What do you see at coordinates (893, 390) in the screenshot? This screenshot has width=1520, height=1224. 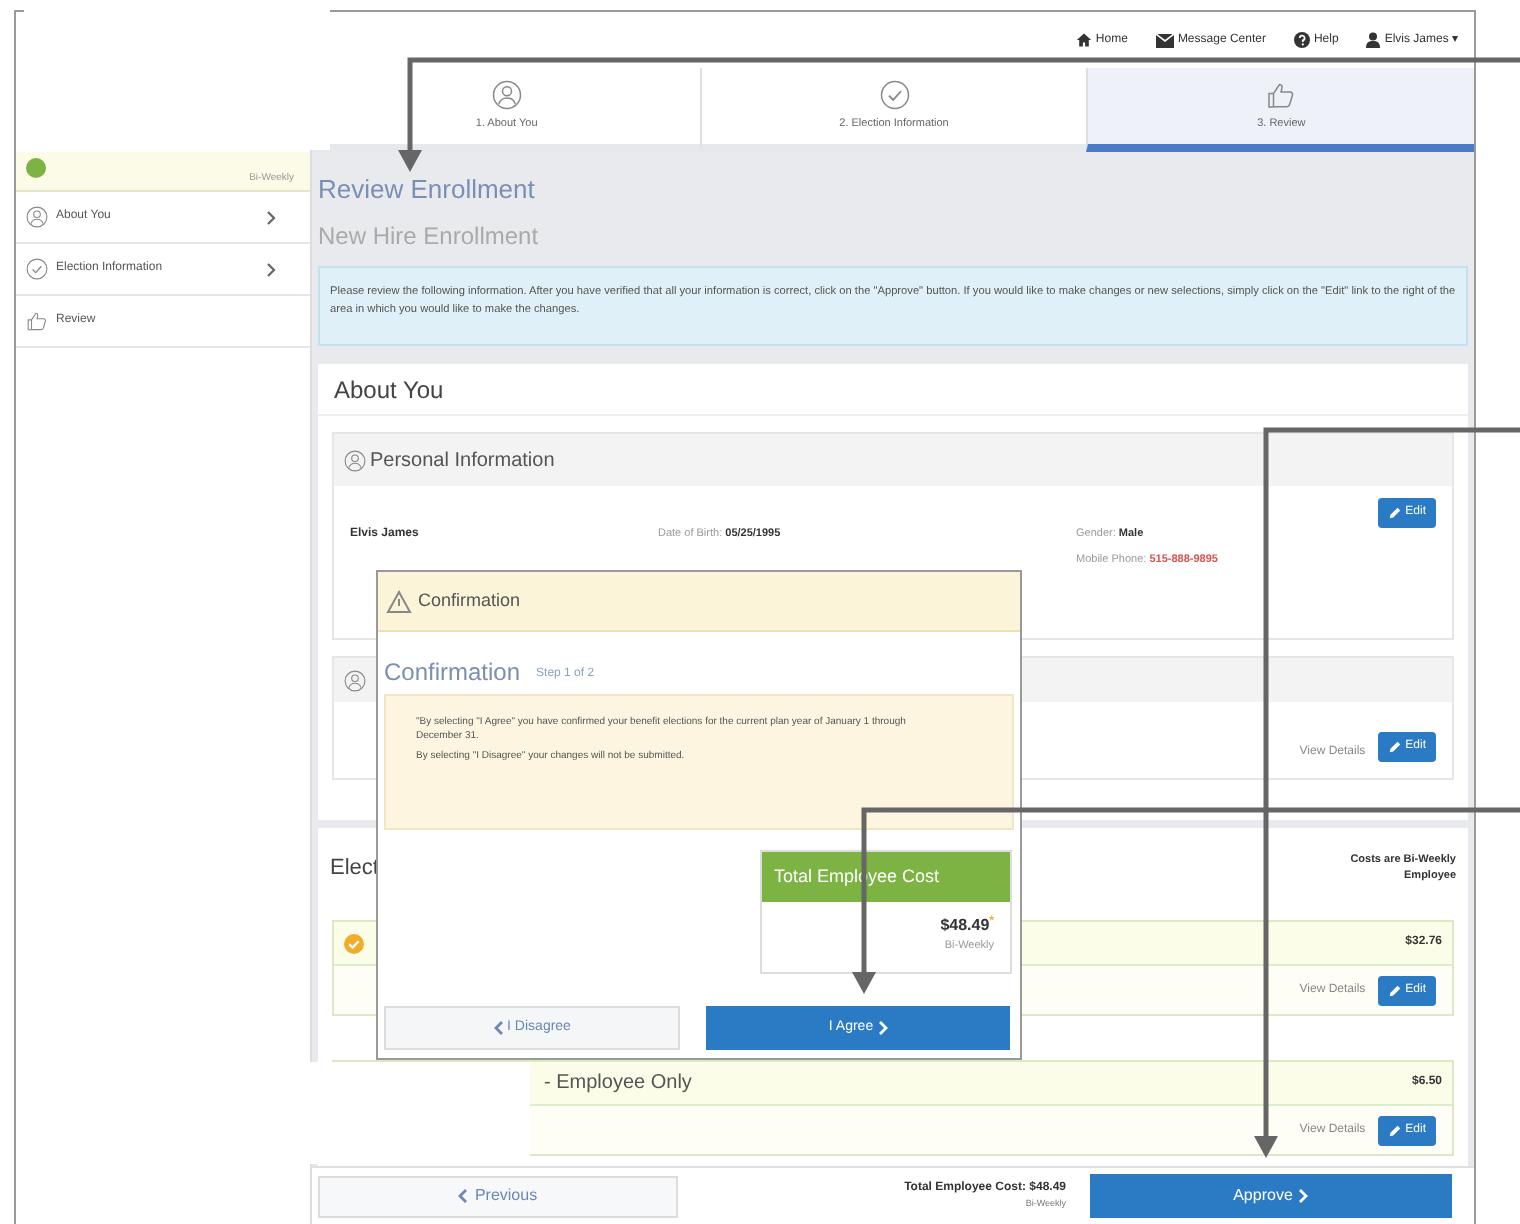 I see `section-title: About You` at bounding box center [893, 390].